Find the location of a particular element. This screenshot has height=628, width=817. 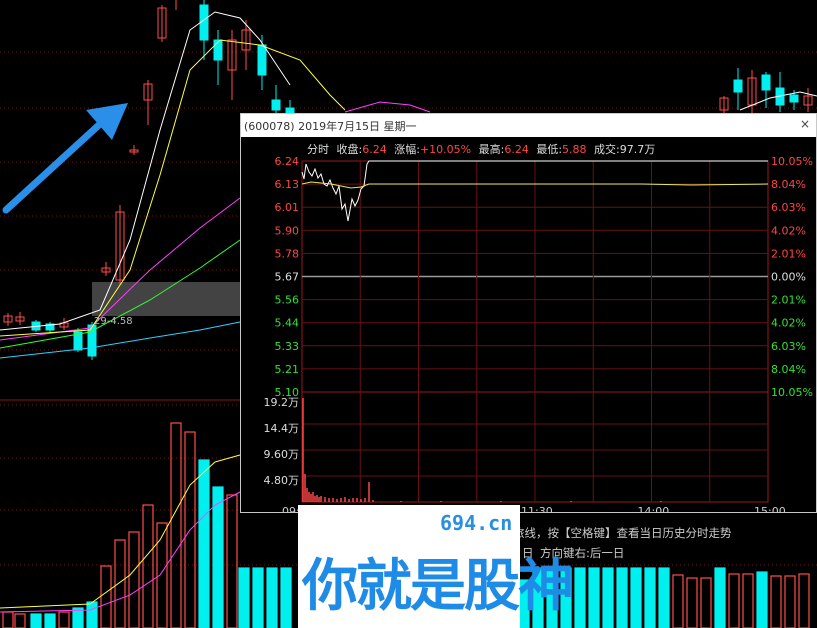

price-axis-label: 5.67 is located at coordinates (287, 277).